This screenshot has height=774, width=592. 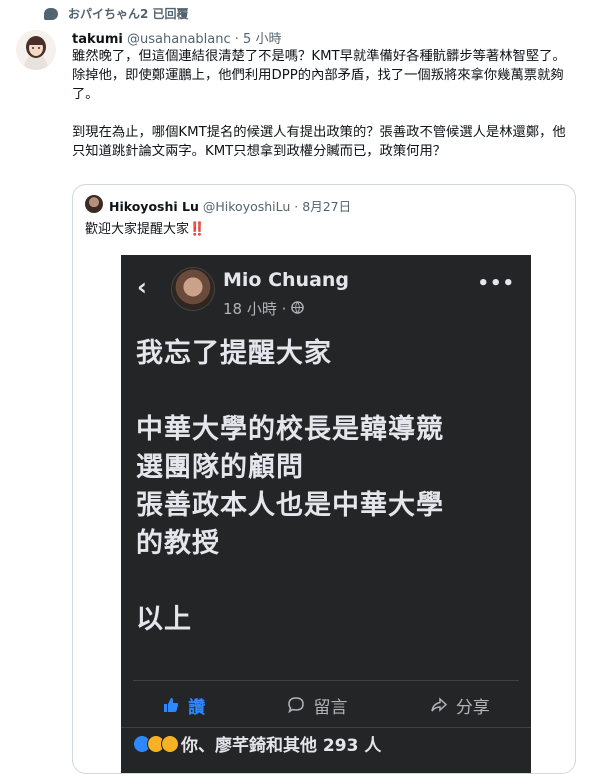 I want to click on fb-post-line: 選團隊的顧問, so click(x=220, y=467).